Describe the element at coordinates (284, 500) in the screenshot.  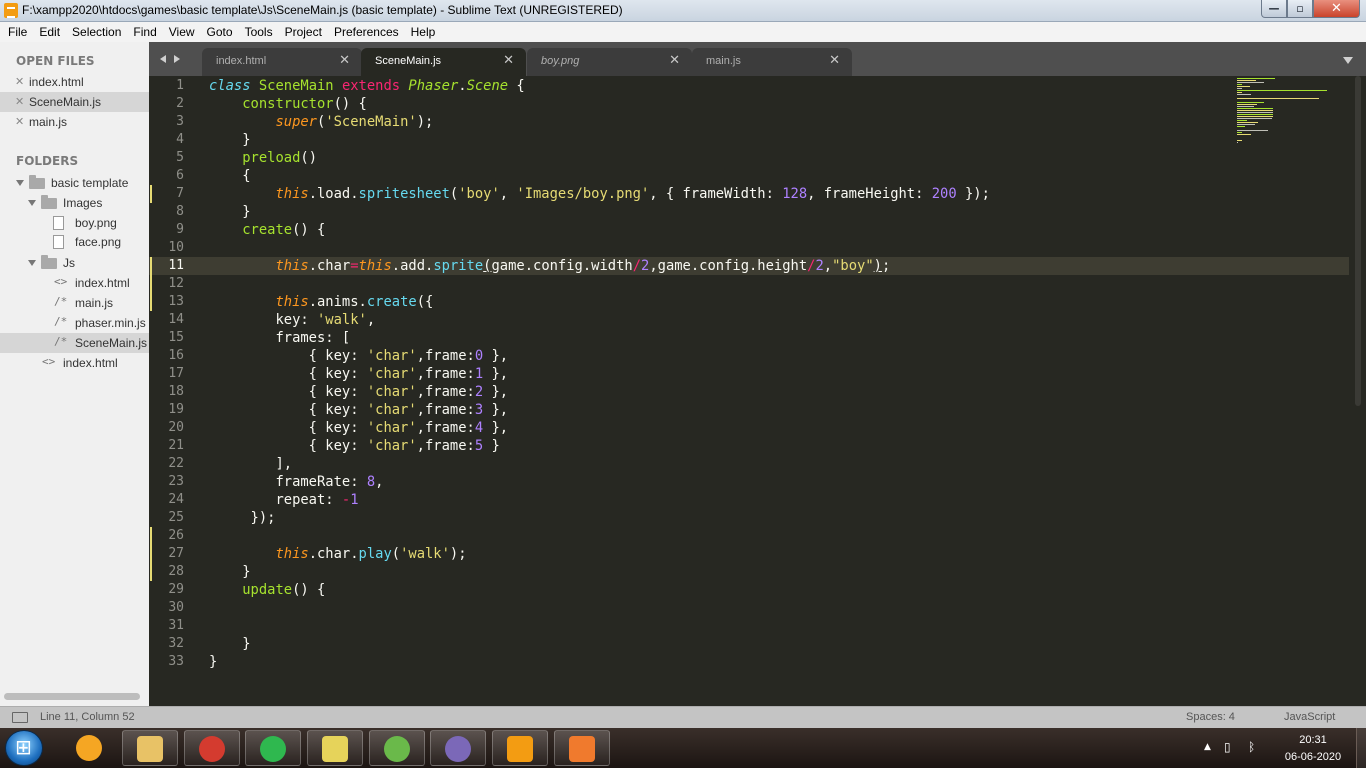
I see `line-code: repeat: -1` at that location.